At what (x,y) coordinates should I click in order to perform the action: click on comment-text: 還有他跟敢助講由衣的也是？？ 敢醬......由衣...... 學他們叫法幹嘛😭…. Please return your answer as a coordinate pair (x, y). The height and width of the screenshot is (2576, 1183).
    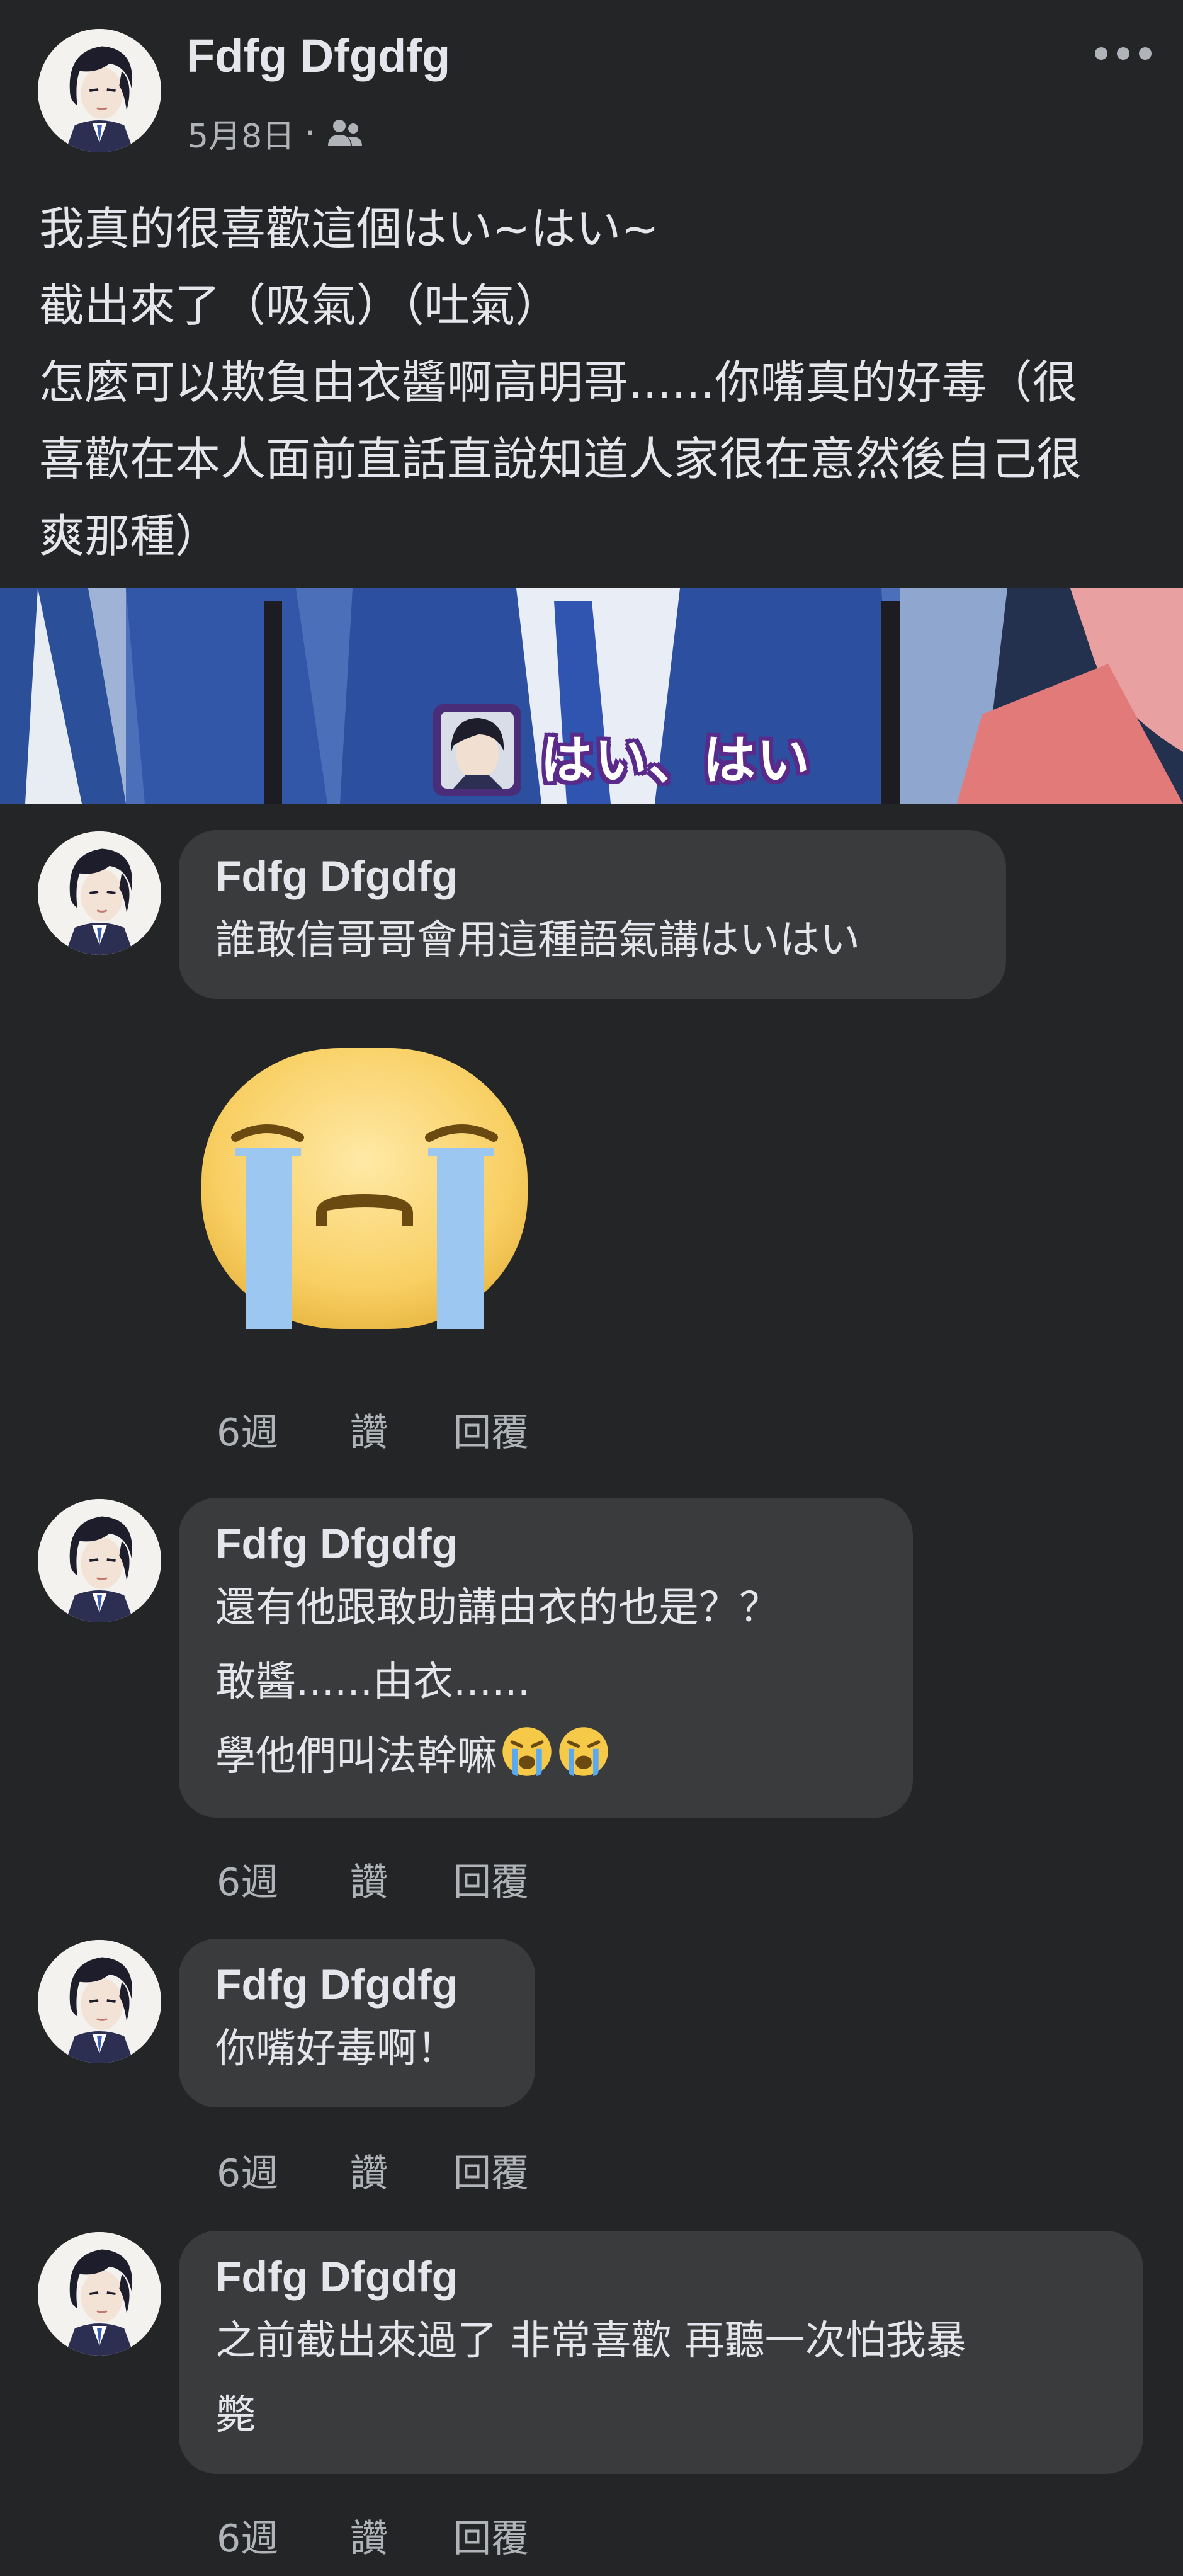
    Looking at the image, I should click on (545, 1682).